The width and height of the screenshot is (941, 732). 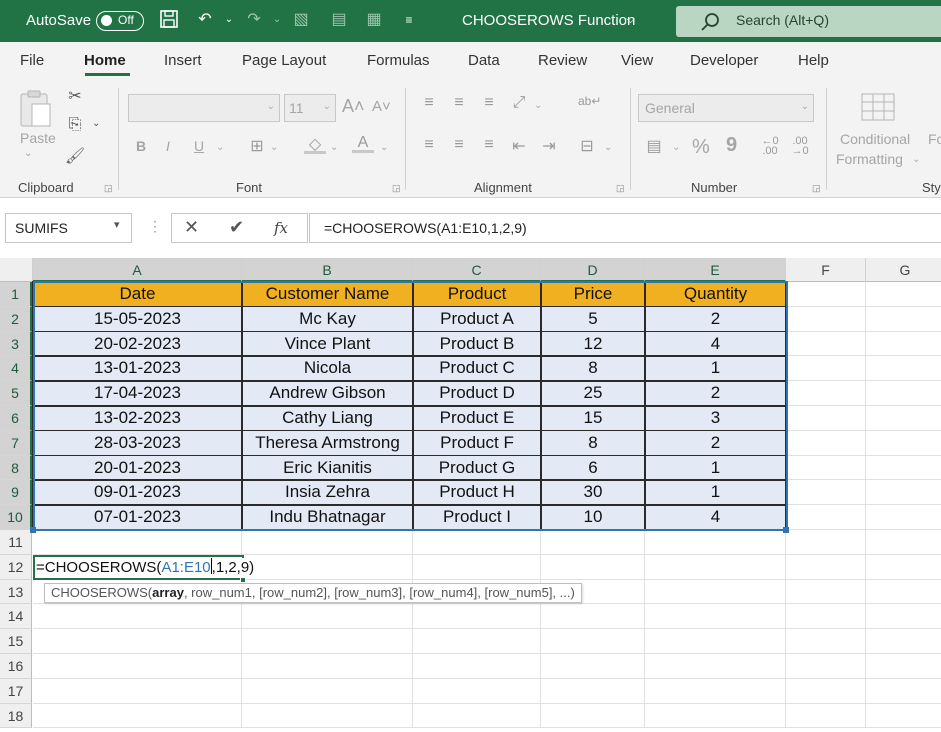 What do you see at coordinates (808, 21) in the screenshot?
I see `search-box: Search (Alt+Q)` at bounding box center [808, 21].